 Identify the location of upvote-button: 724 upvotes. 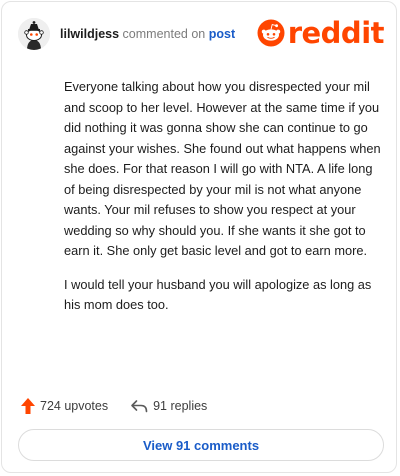
(64, 406).